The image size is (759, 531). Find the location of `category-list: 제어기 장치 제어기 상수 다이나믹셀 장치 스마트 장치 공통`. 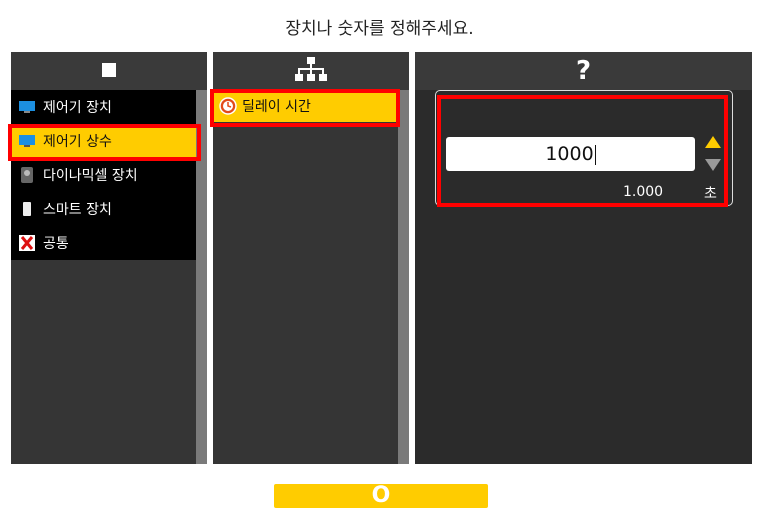

category-list: 제어기 장치 제어기 상수 다이나믹셀 장치 스마트 장치 공통 is located at coordinates (103, 175).